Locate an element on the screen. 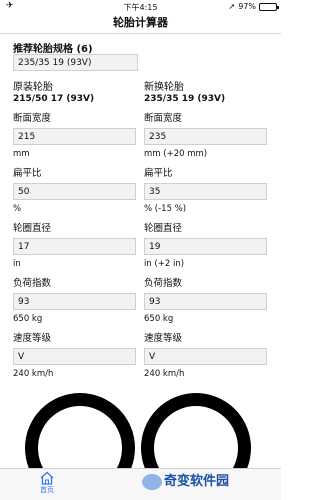 The image size is (320, 500). original-aspect-ratio-input: 50 is located at coordinates (74, 191).